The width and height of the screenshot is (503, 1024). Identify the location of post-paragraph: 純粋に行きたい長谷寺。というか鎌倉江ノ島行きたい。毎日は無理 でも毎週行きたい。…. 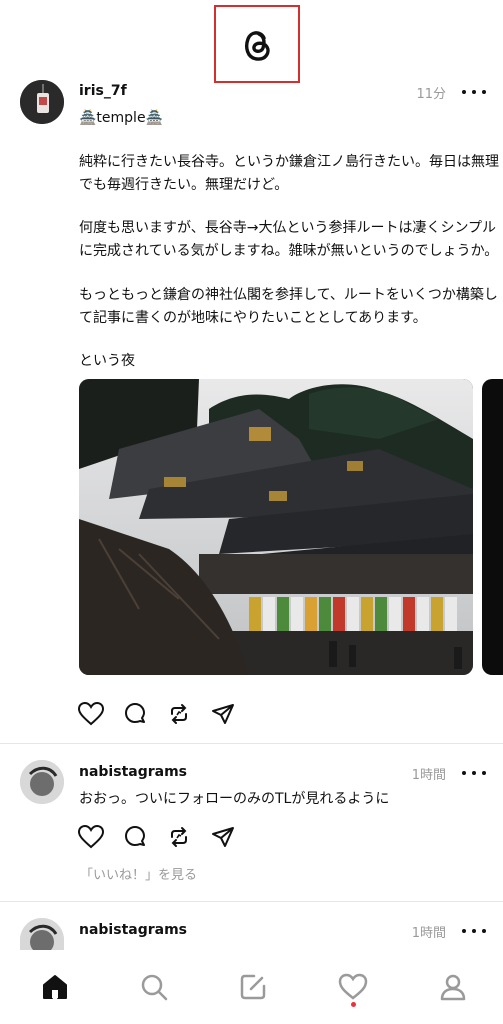
(289, 173).